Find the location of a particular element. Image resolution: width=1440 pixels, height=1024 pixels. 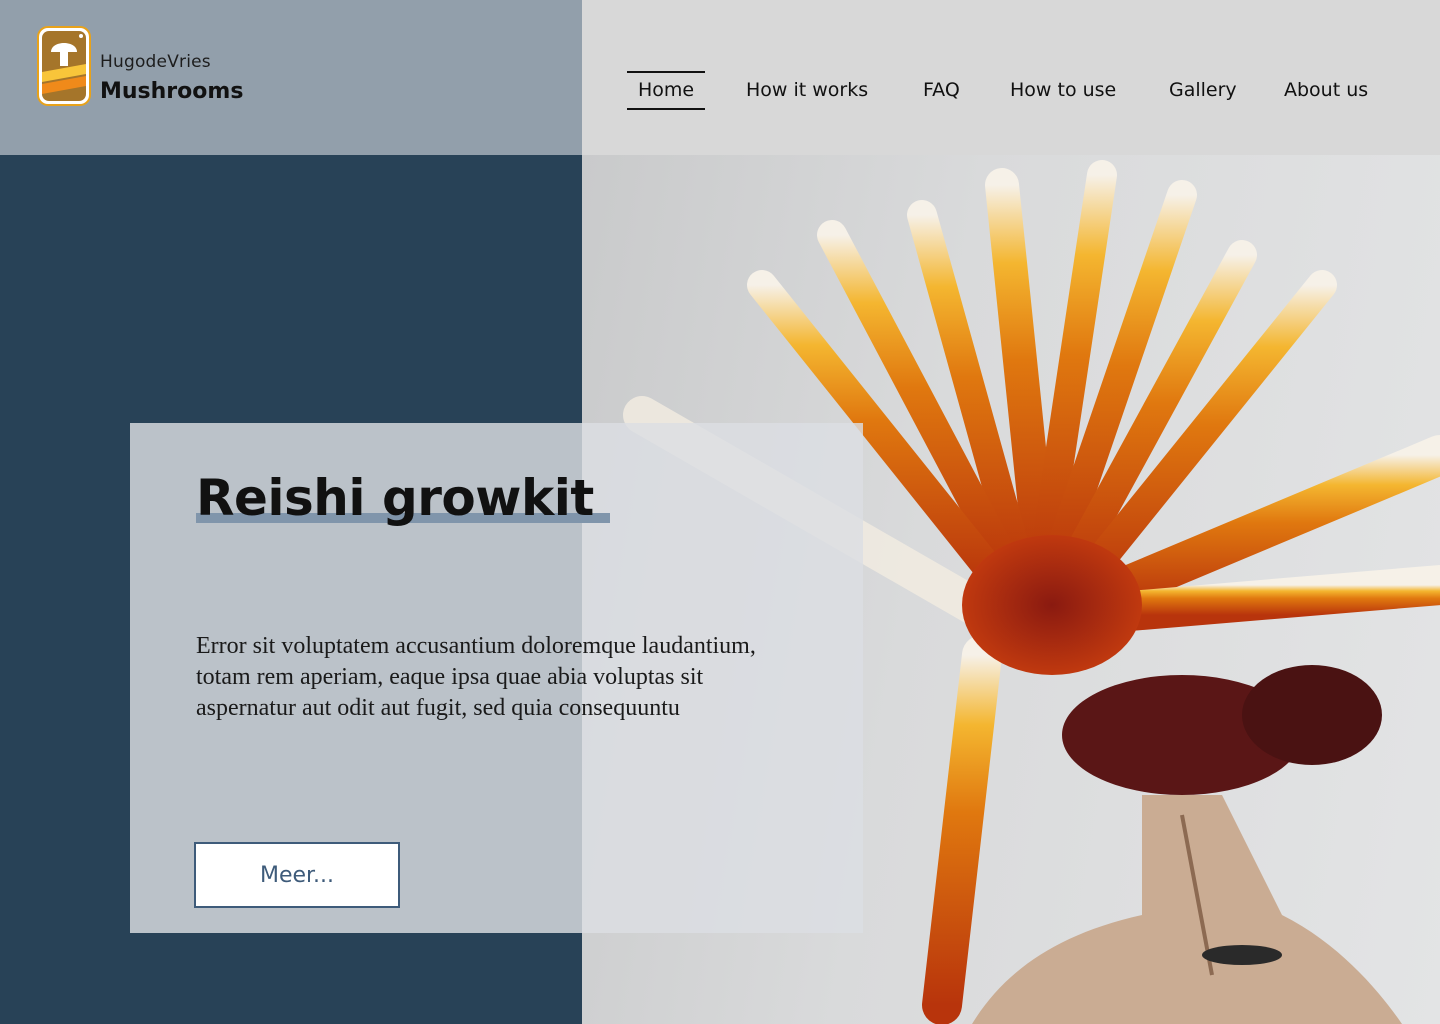

nav-how-it-works: How it works is located at coordinates (807, 90).